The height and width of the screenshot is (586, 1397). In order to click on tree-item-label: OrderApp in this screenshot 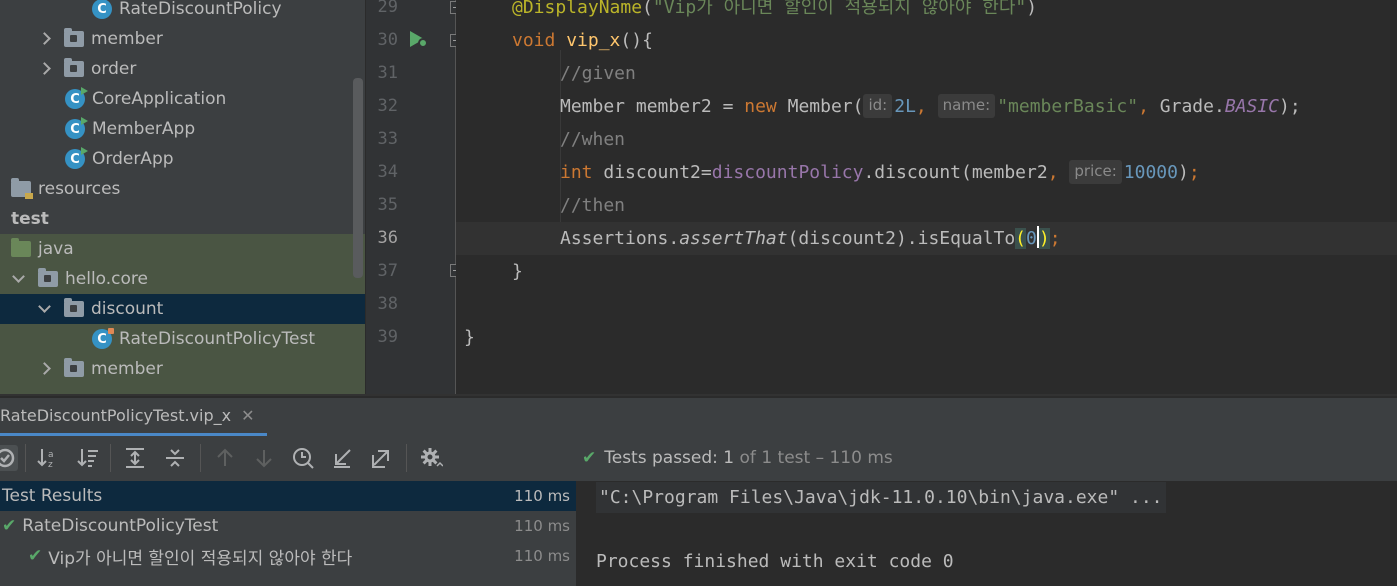, I will do `click(133, 159)`.